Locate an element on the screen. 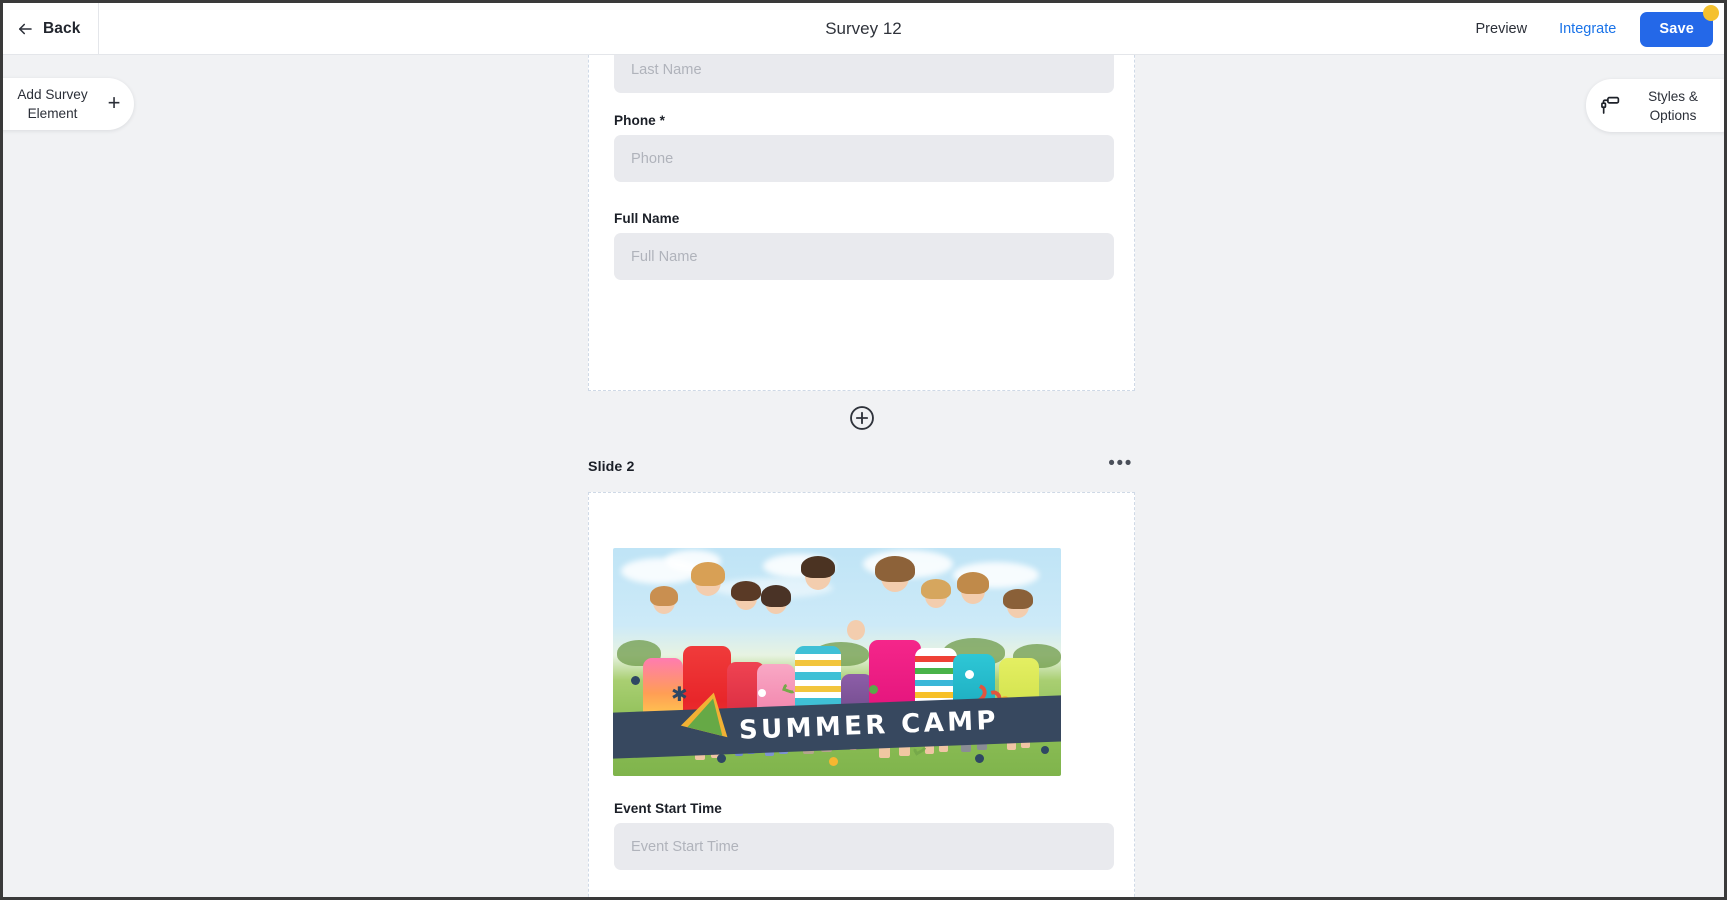 The width and height of the screenshot is (1727, 900). top-bar: Back Survey 12 Preview Integrate Save is located at coordinates (863, 29).